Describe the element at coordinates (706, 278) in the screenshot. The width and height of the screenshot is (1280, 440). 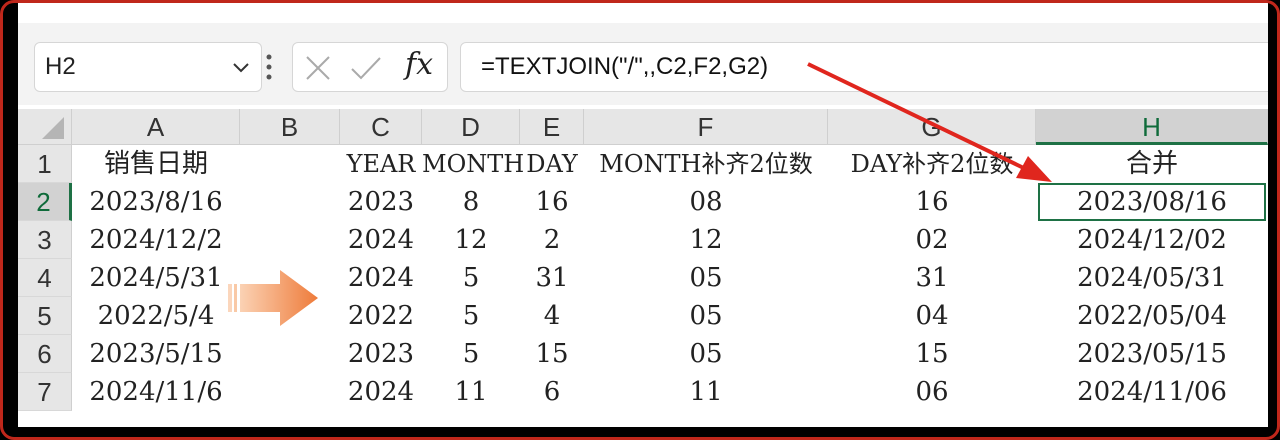
I see `cell-f4: 05` at that location.